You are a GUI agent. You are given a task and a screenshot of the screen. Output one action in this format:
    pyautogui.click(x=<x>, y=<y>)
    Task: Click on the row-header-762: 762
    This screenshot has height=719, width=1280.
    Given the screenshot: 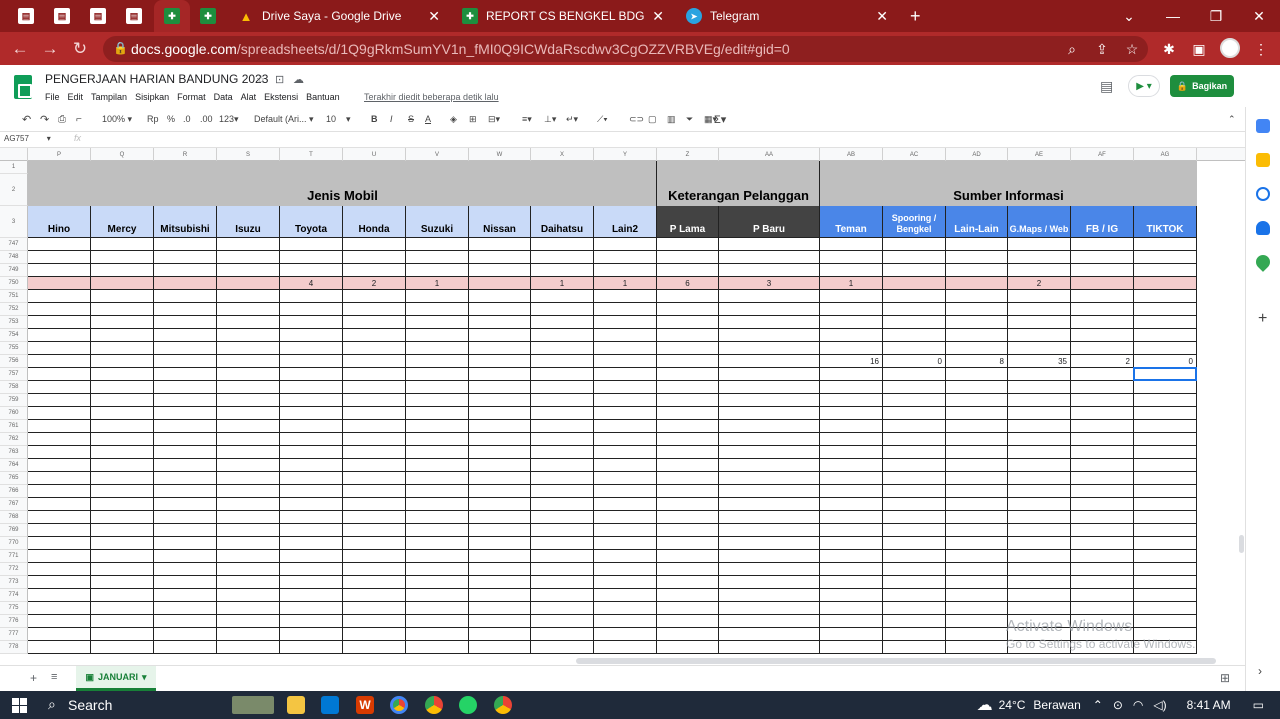 What is the action you would take?
    pyautogui.click(x=14, y=439)
    